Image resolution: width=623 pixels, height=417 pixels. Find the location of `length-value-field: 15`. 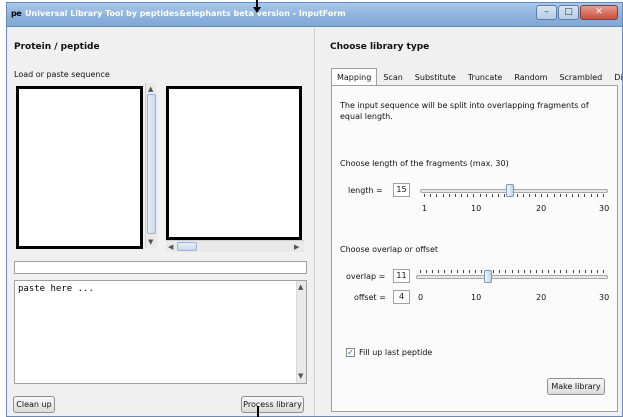

length-value-field: 15 is located at coordinates (401, 190).